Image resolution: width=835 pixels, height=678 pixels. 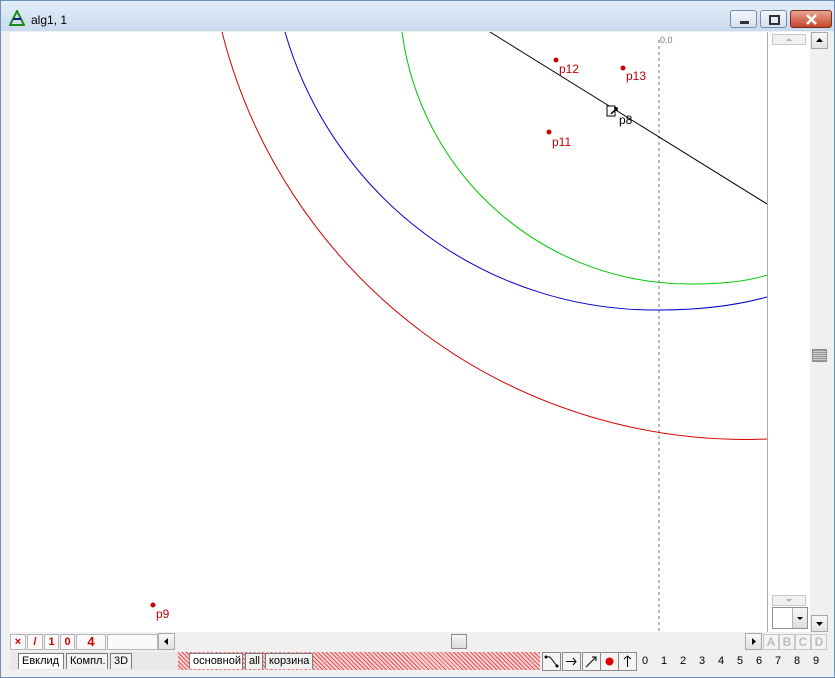 I want to click on tab-3d: 3D, so click(x=121, y=661).